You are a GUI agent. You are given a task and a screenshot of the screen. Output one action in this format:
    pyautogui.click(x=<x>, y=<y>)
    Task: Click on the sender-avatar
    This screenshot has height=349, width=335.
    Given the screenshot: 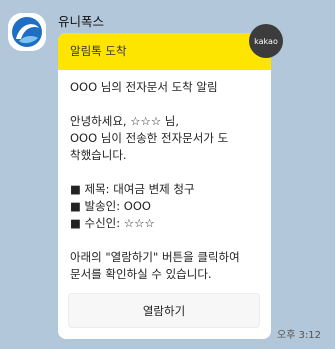 What is the action you would take?
    pyautogui.click(x=27, y=32)
    